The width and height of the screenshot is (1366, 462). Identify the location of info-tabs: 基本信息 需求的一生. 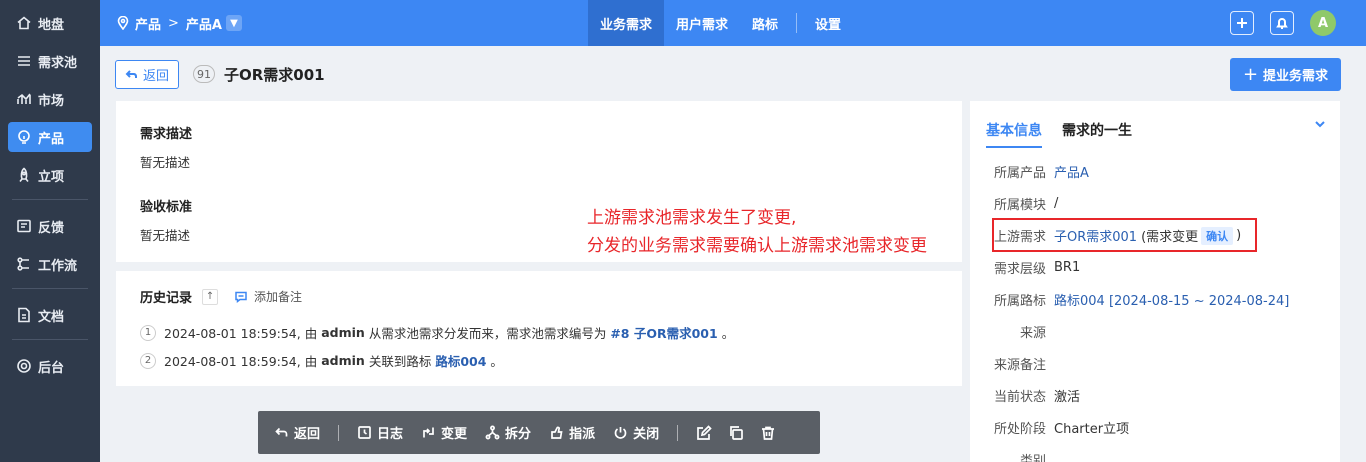
(1069, 134).